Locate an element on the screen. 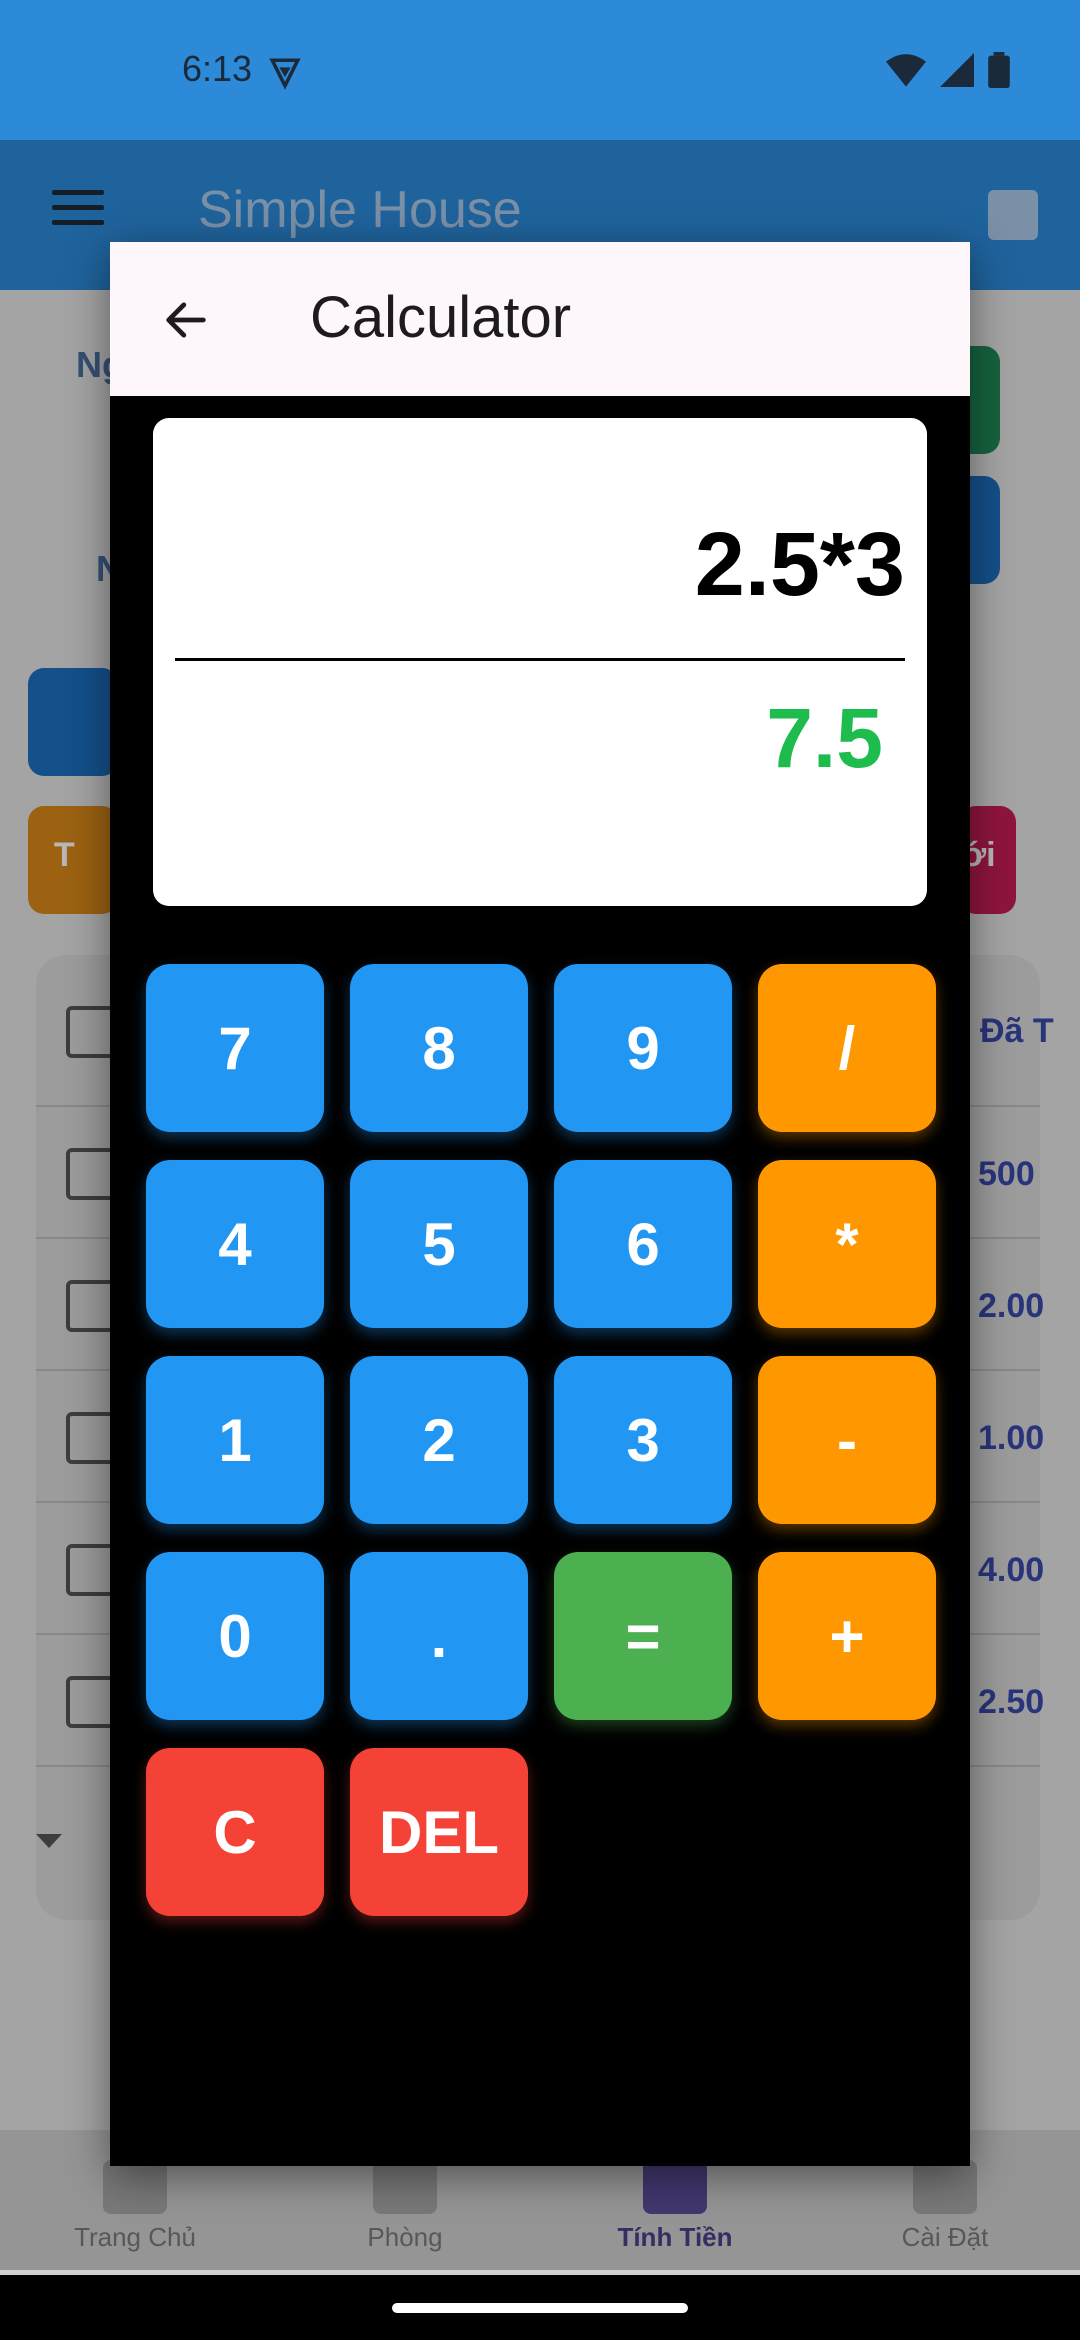 Image resolution: width=1080 pixels, height=2340 pixels. key-delete: DEL is located at coordinates (439, 1832).